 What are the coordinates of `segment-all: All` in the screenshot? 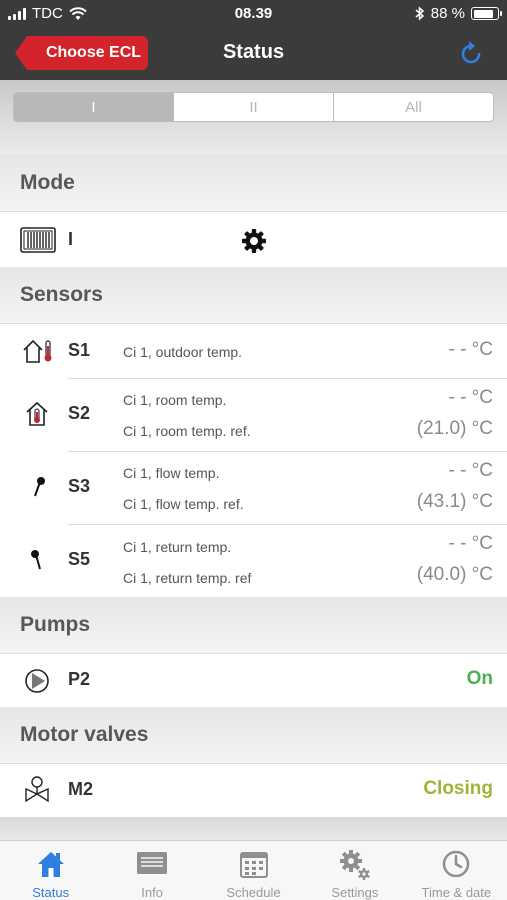 It's located at (413, 107).